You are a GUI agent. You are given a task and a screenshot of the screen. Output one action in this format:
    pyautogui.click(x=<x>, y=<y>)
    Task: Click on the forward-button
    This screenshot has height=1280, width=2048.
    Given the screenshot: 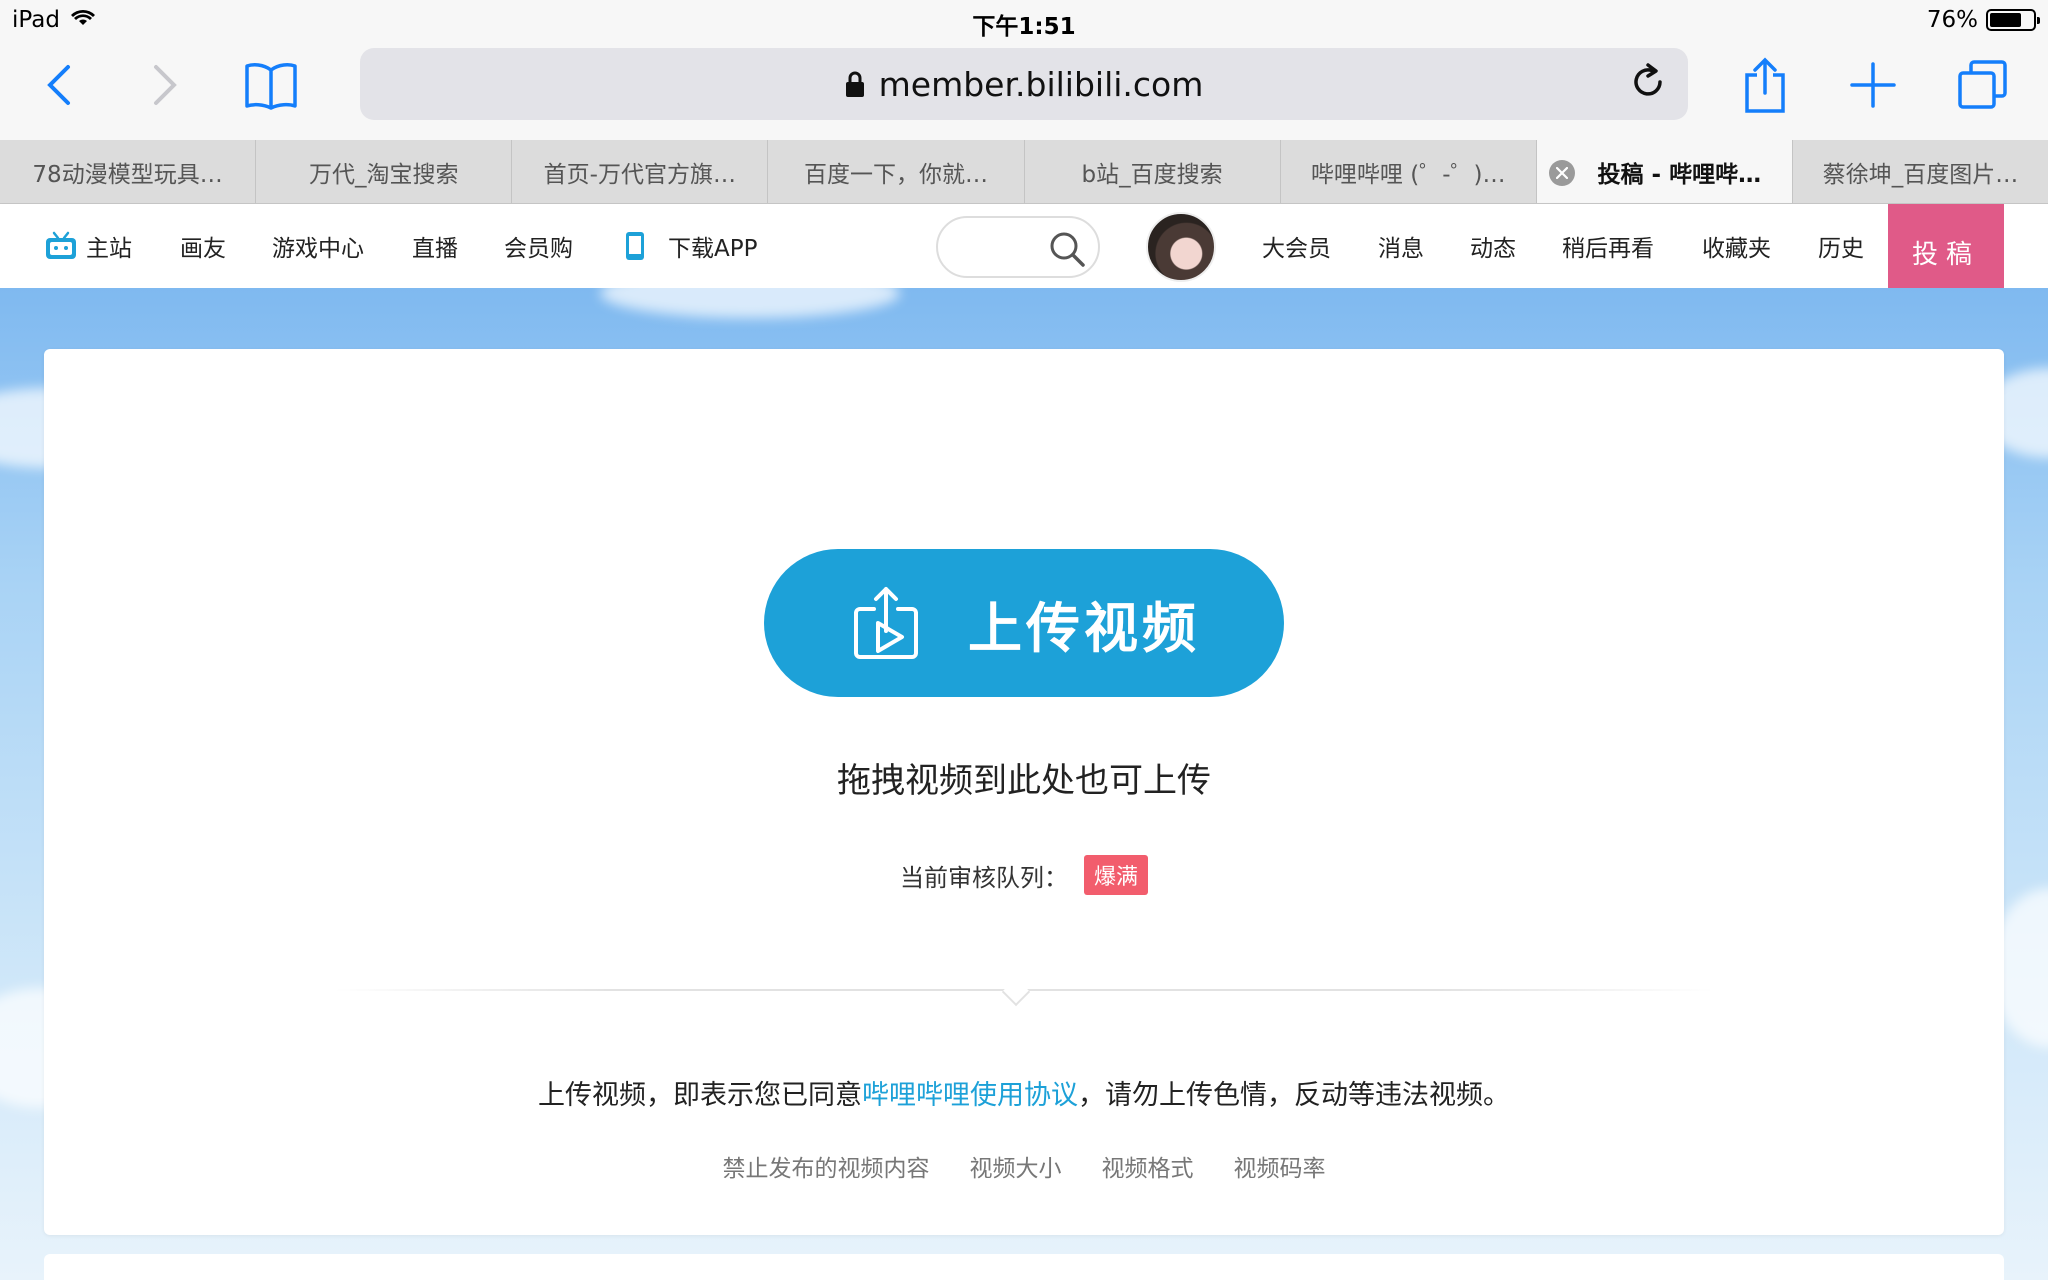 What is the action you would take?
    pyautogui.click(x=165, y=85)
    